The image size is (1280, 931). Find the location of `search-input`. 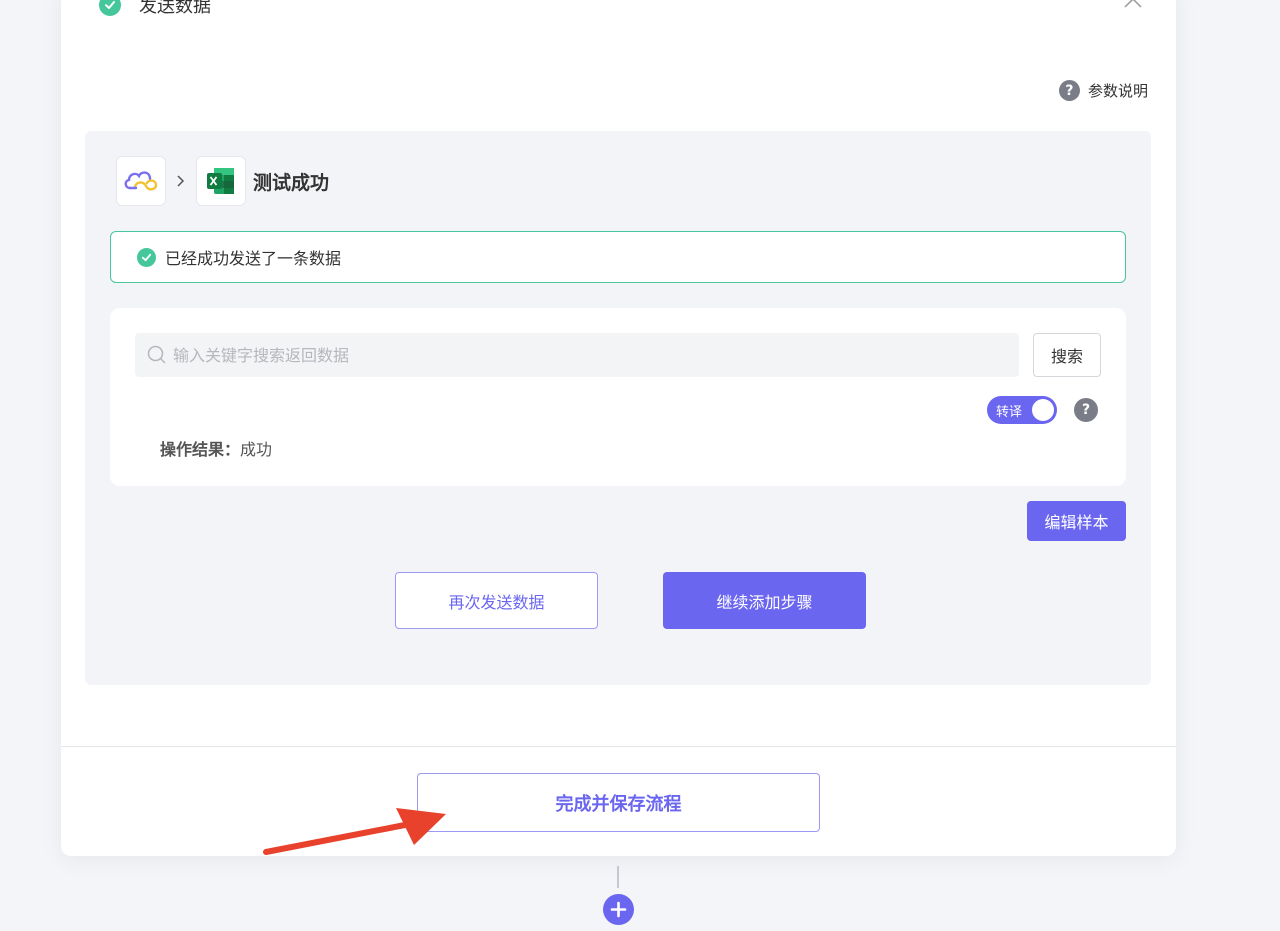

search-input is located at coordinates (593, 355).